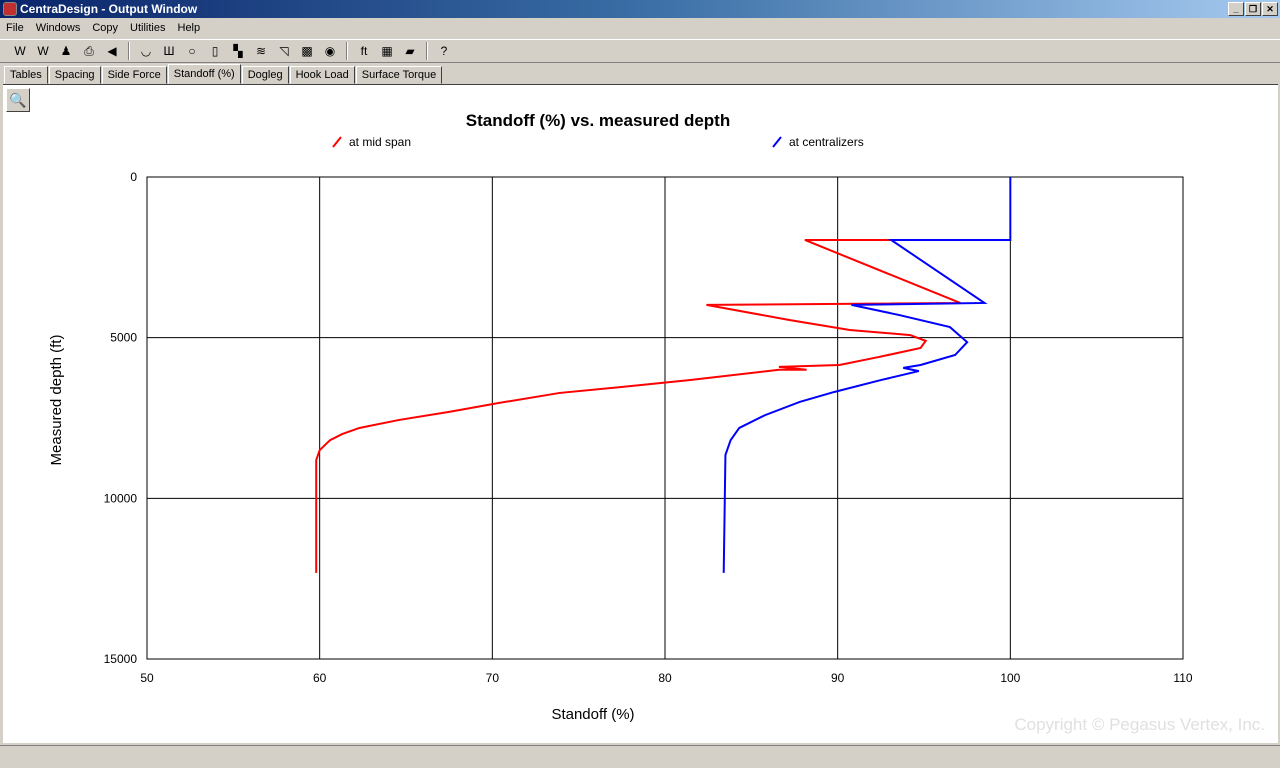 The width and height of the screenshot is (1280, 768). Describe the element at coordinates (598, 120) in the screenshot. I see `chart-title: Standoff (%) vs. measured depth` at that location.